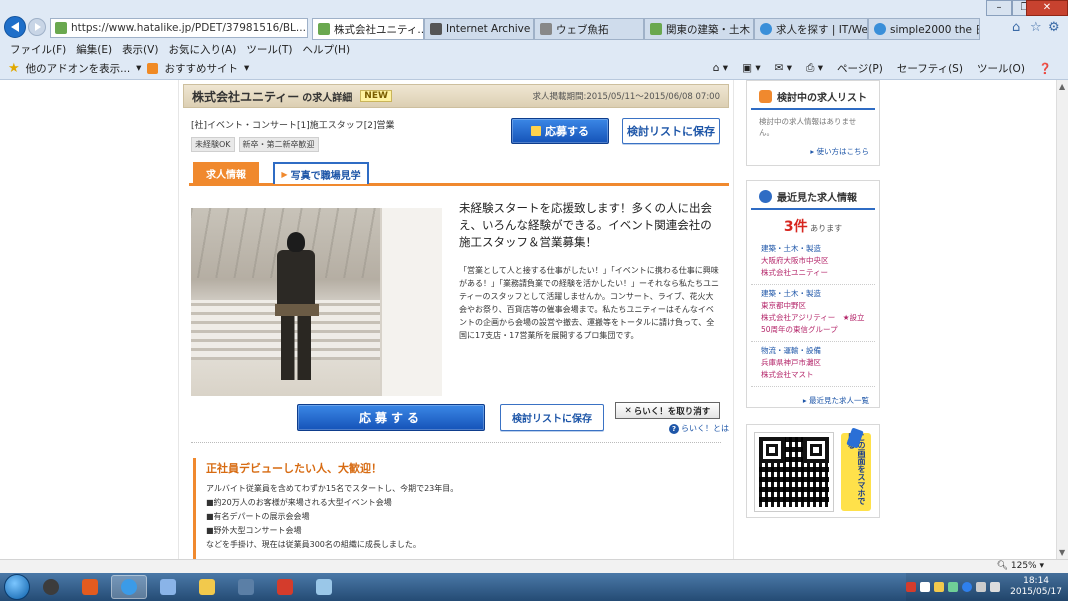 The height and width of the screenshot is (601, 1068). I want to click on taskbar-app-explorer, so click(207, 587).